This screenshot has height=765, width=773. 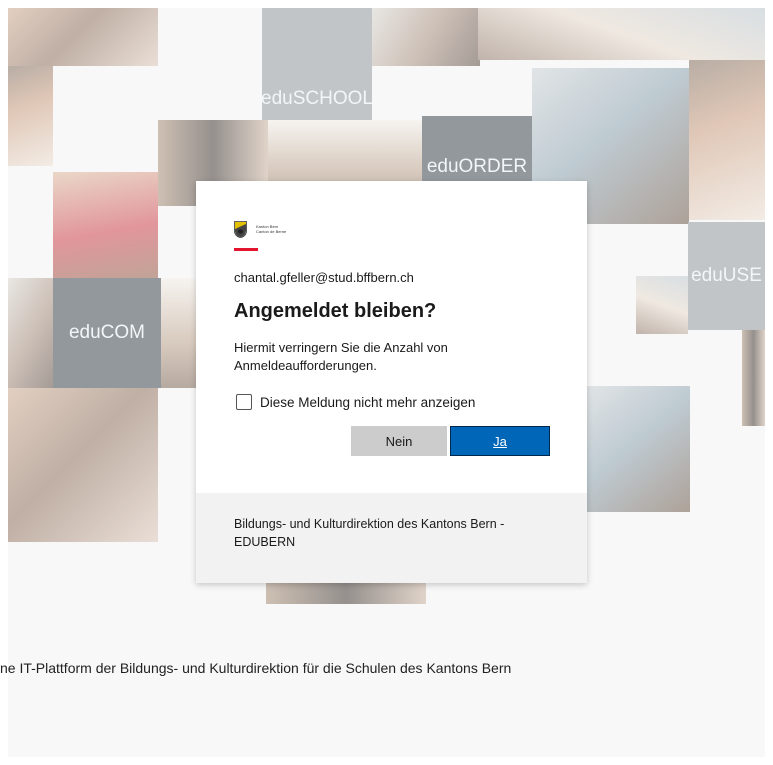 What do you see at coordinates (246, 249) in the screenshot?
I see `logo-accent-bar` at bounding box center [246, 249].